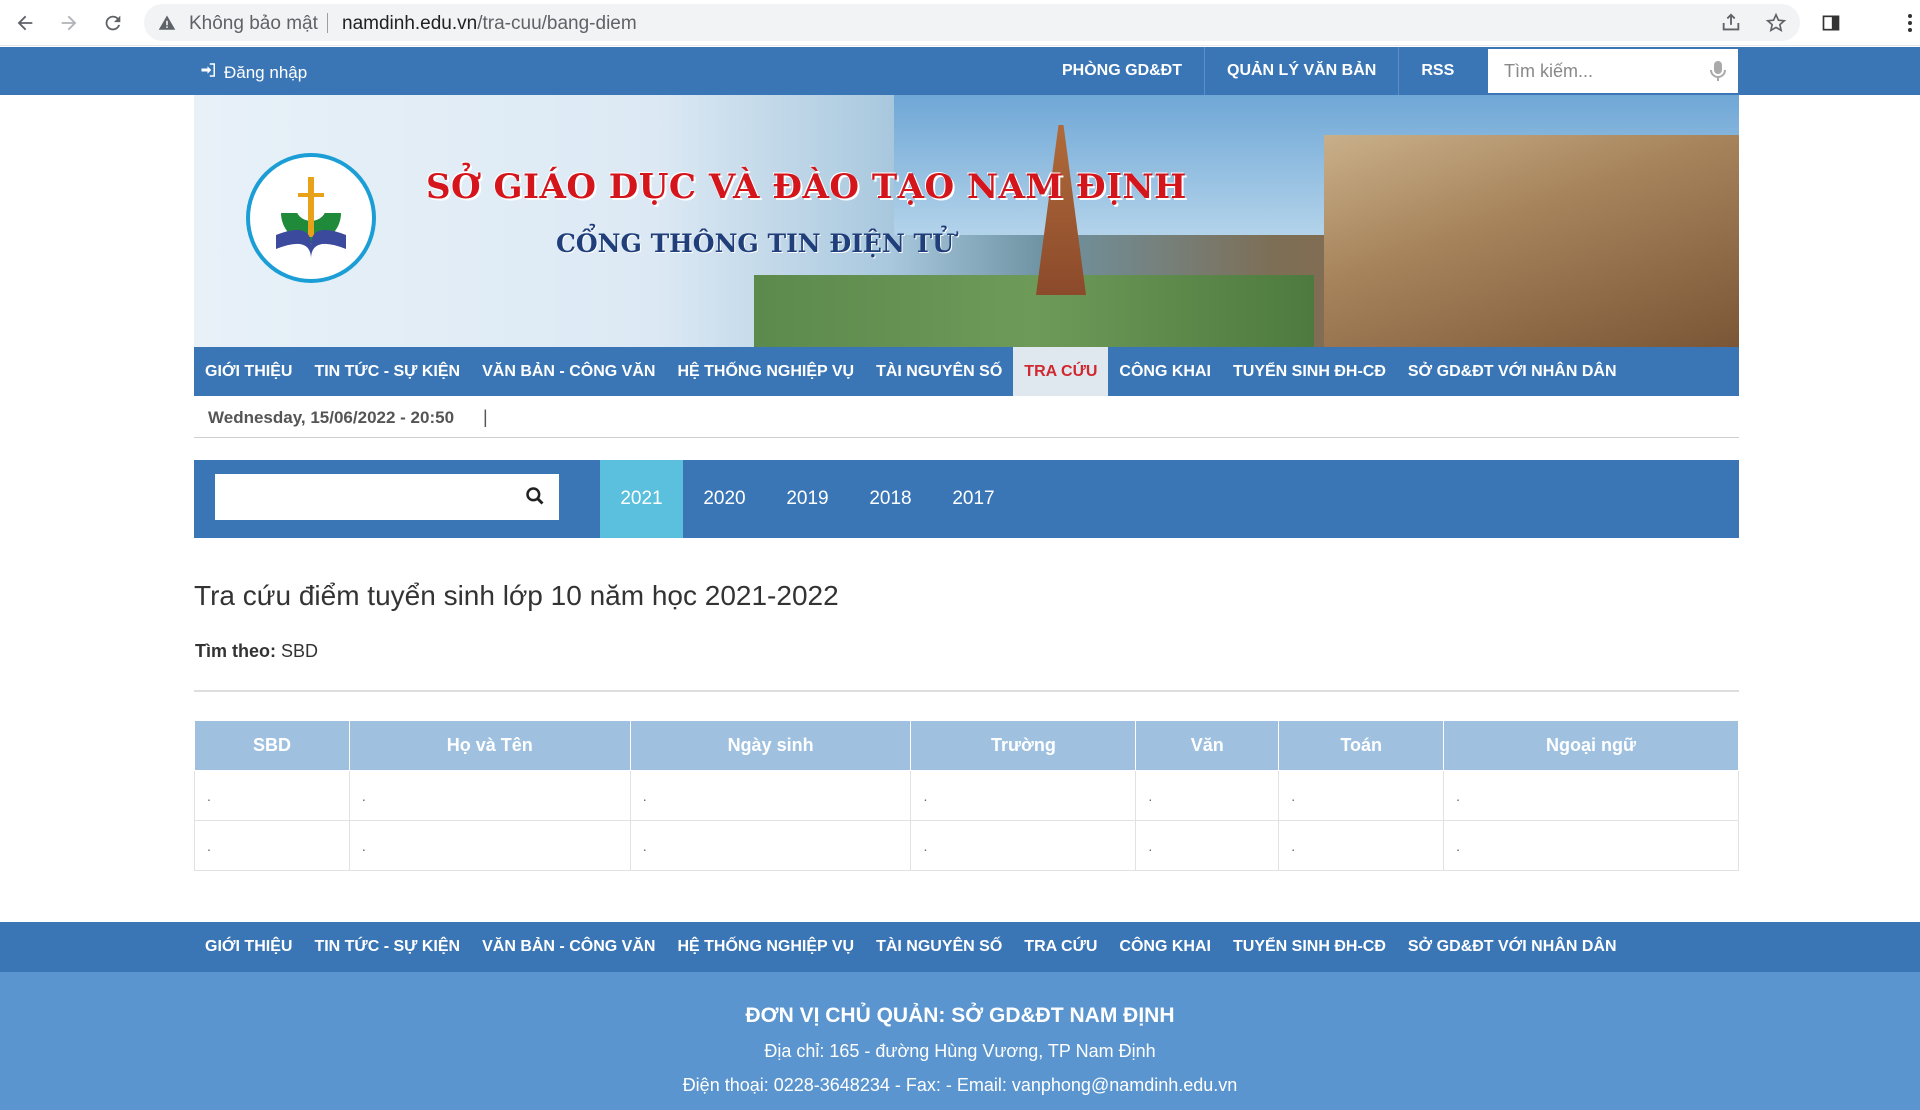 The width and height of the screenshot is (1920, 1110). Describe the element at coordinates (1718, 73) in the screenshot. I see `microphone-icon` at that location.